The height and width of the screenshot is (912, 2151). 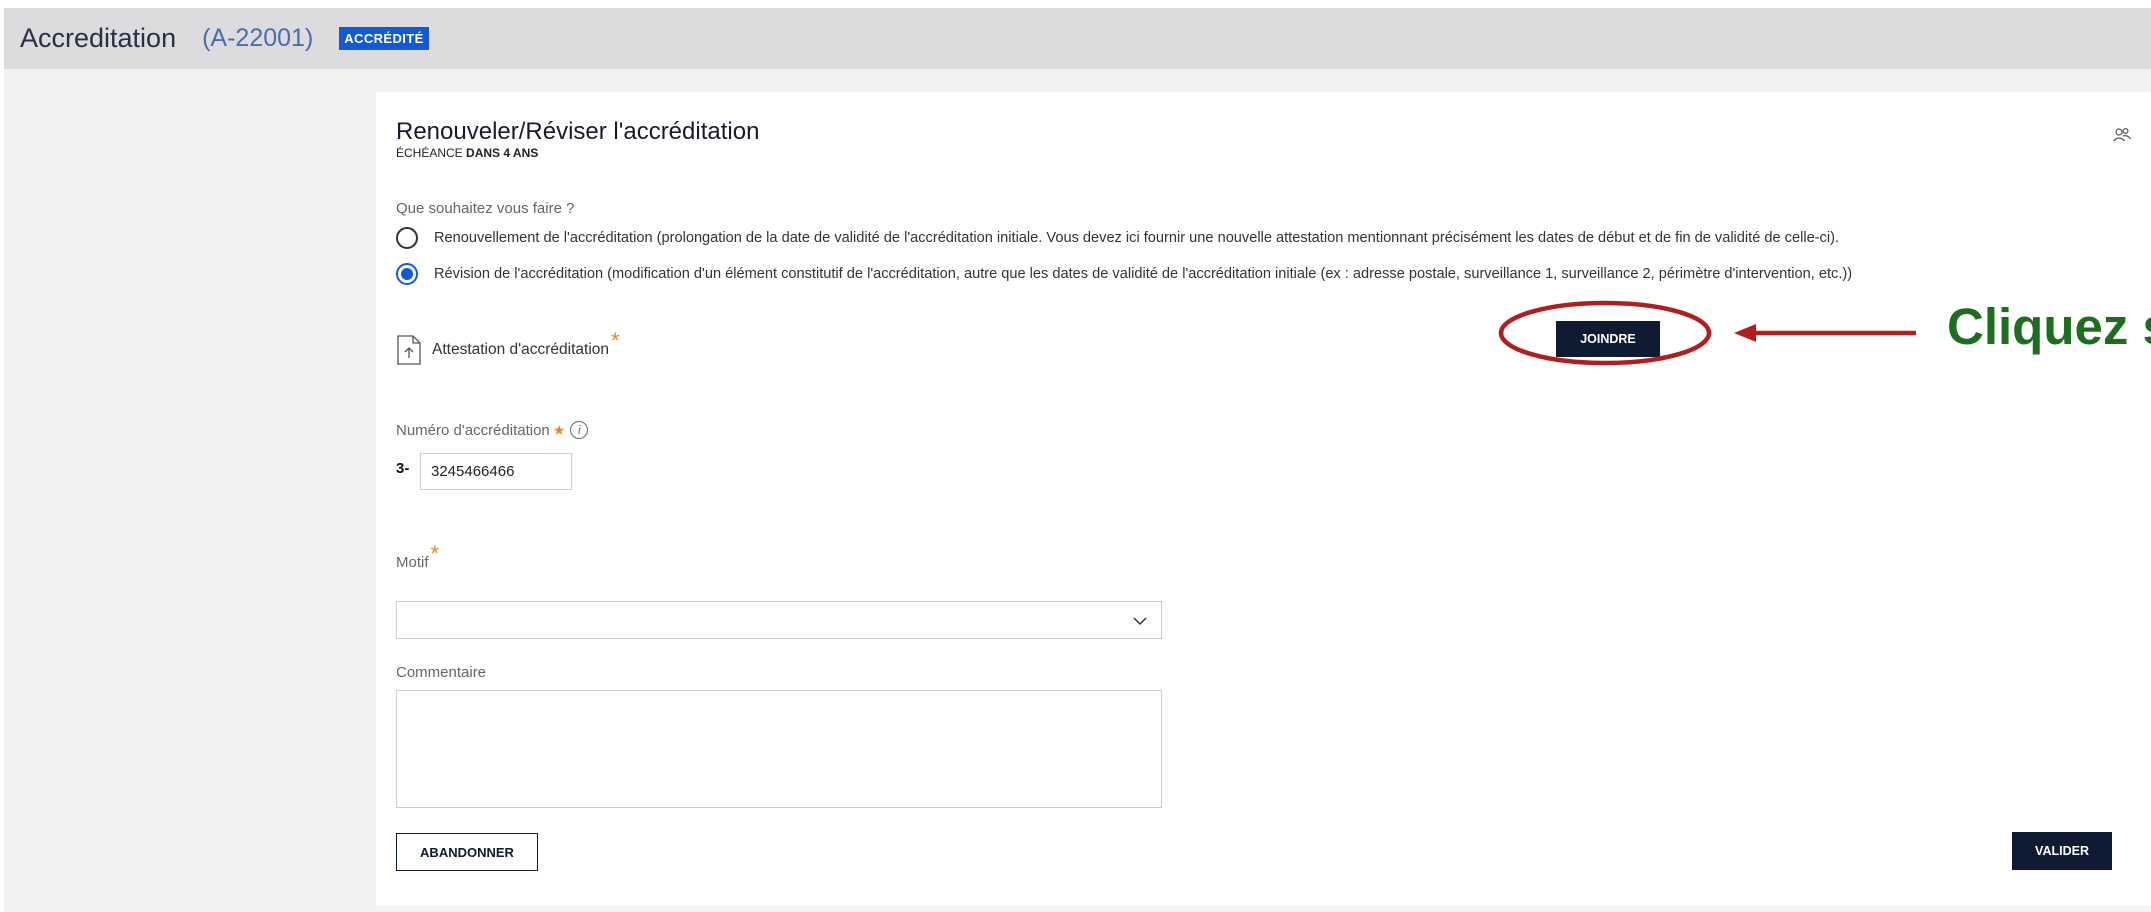 I want to click on due-prefix: ÉCHÉANCE, so click(x=429, y=153).